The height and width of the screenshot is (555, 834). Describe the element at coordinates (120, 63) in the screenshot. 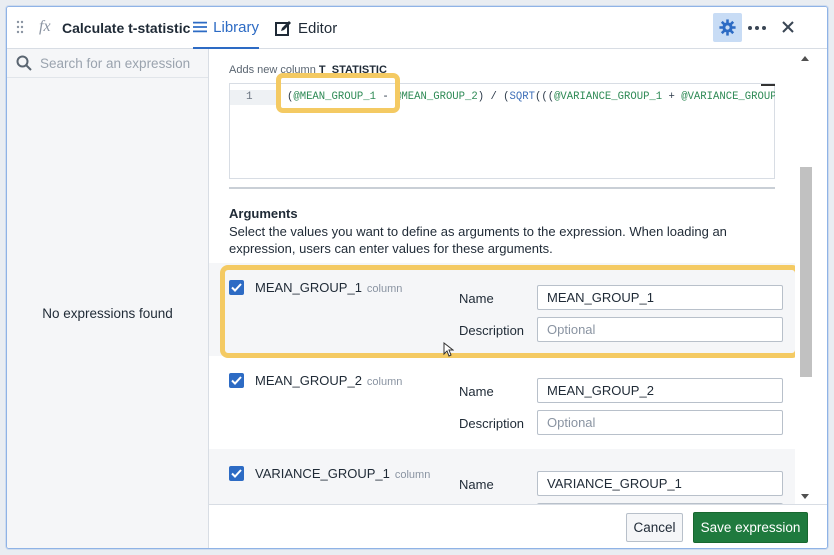

I see `search-input` at that location.